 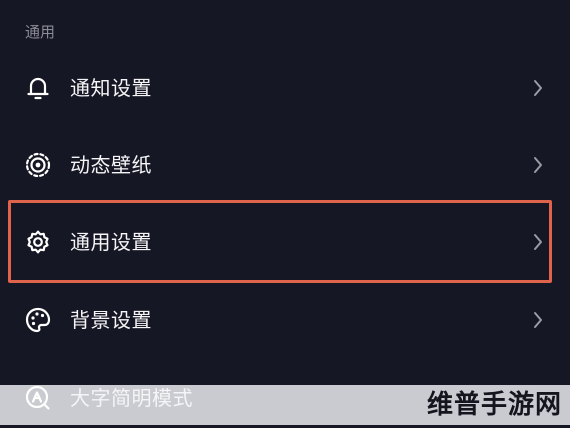 I want to click on settings-item-general: 通用设置, so click(x=285, y=242).